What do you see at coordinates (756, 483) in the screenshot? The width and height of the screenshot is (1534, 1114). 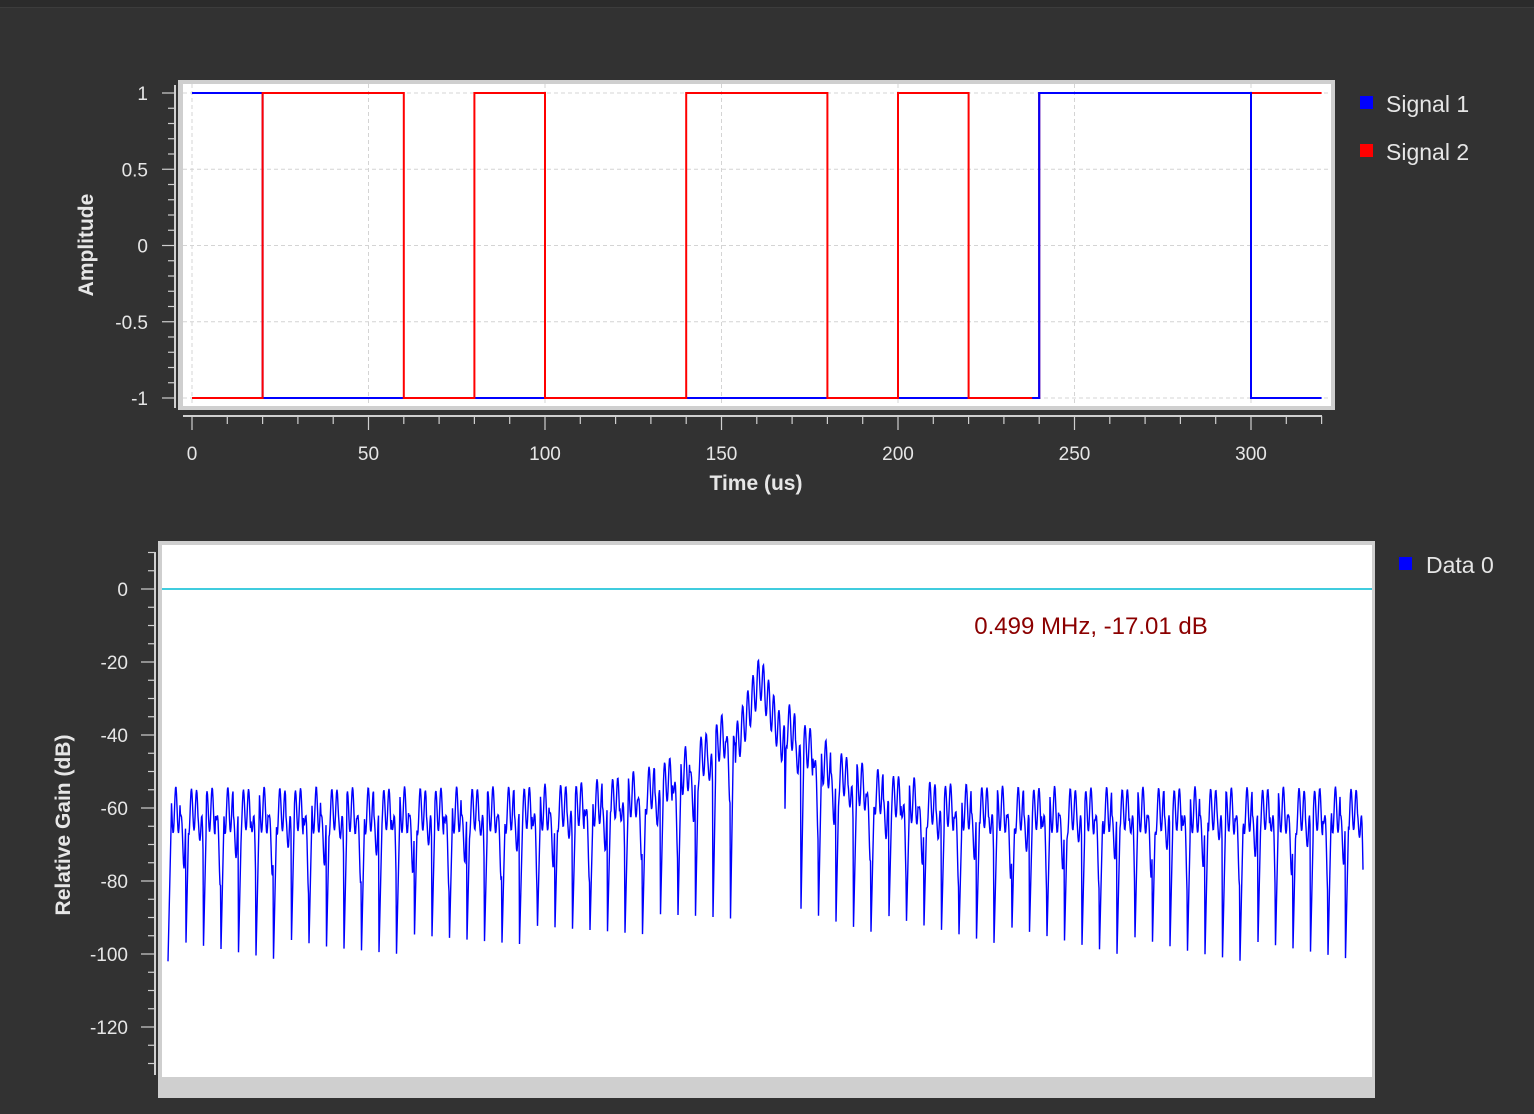 I see `x-axis-label: Time (us)` at bounding box center [756, 483].